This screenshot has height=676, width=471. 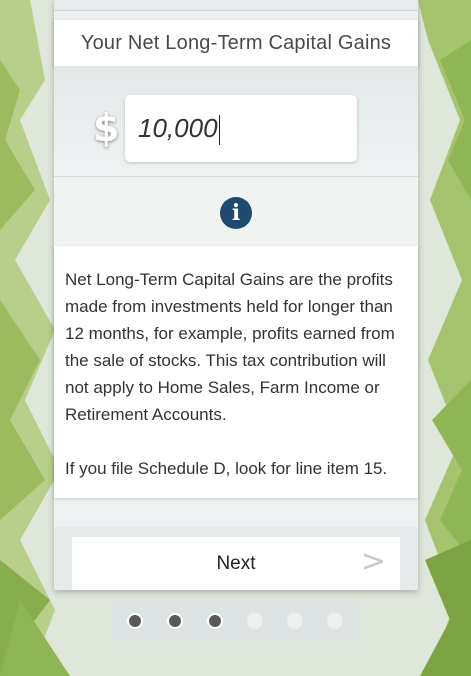 I want to click on input-area: $ 10,000, so click(x=236, y=121).